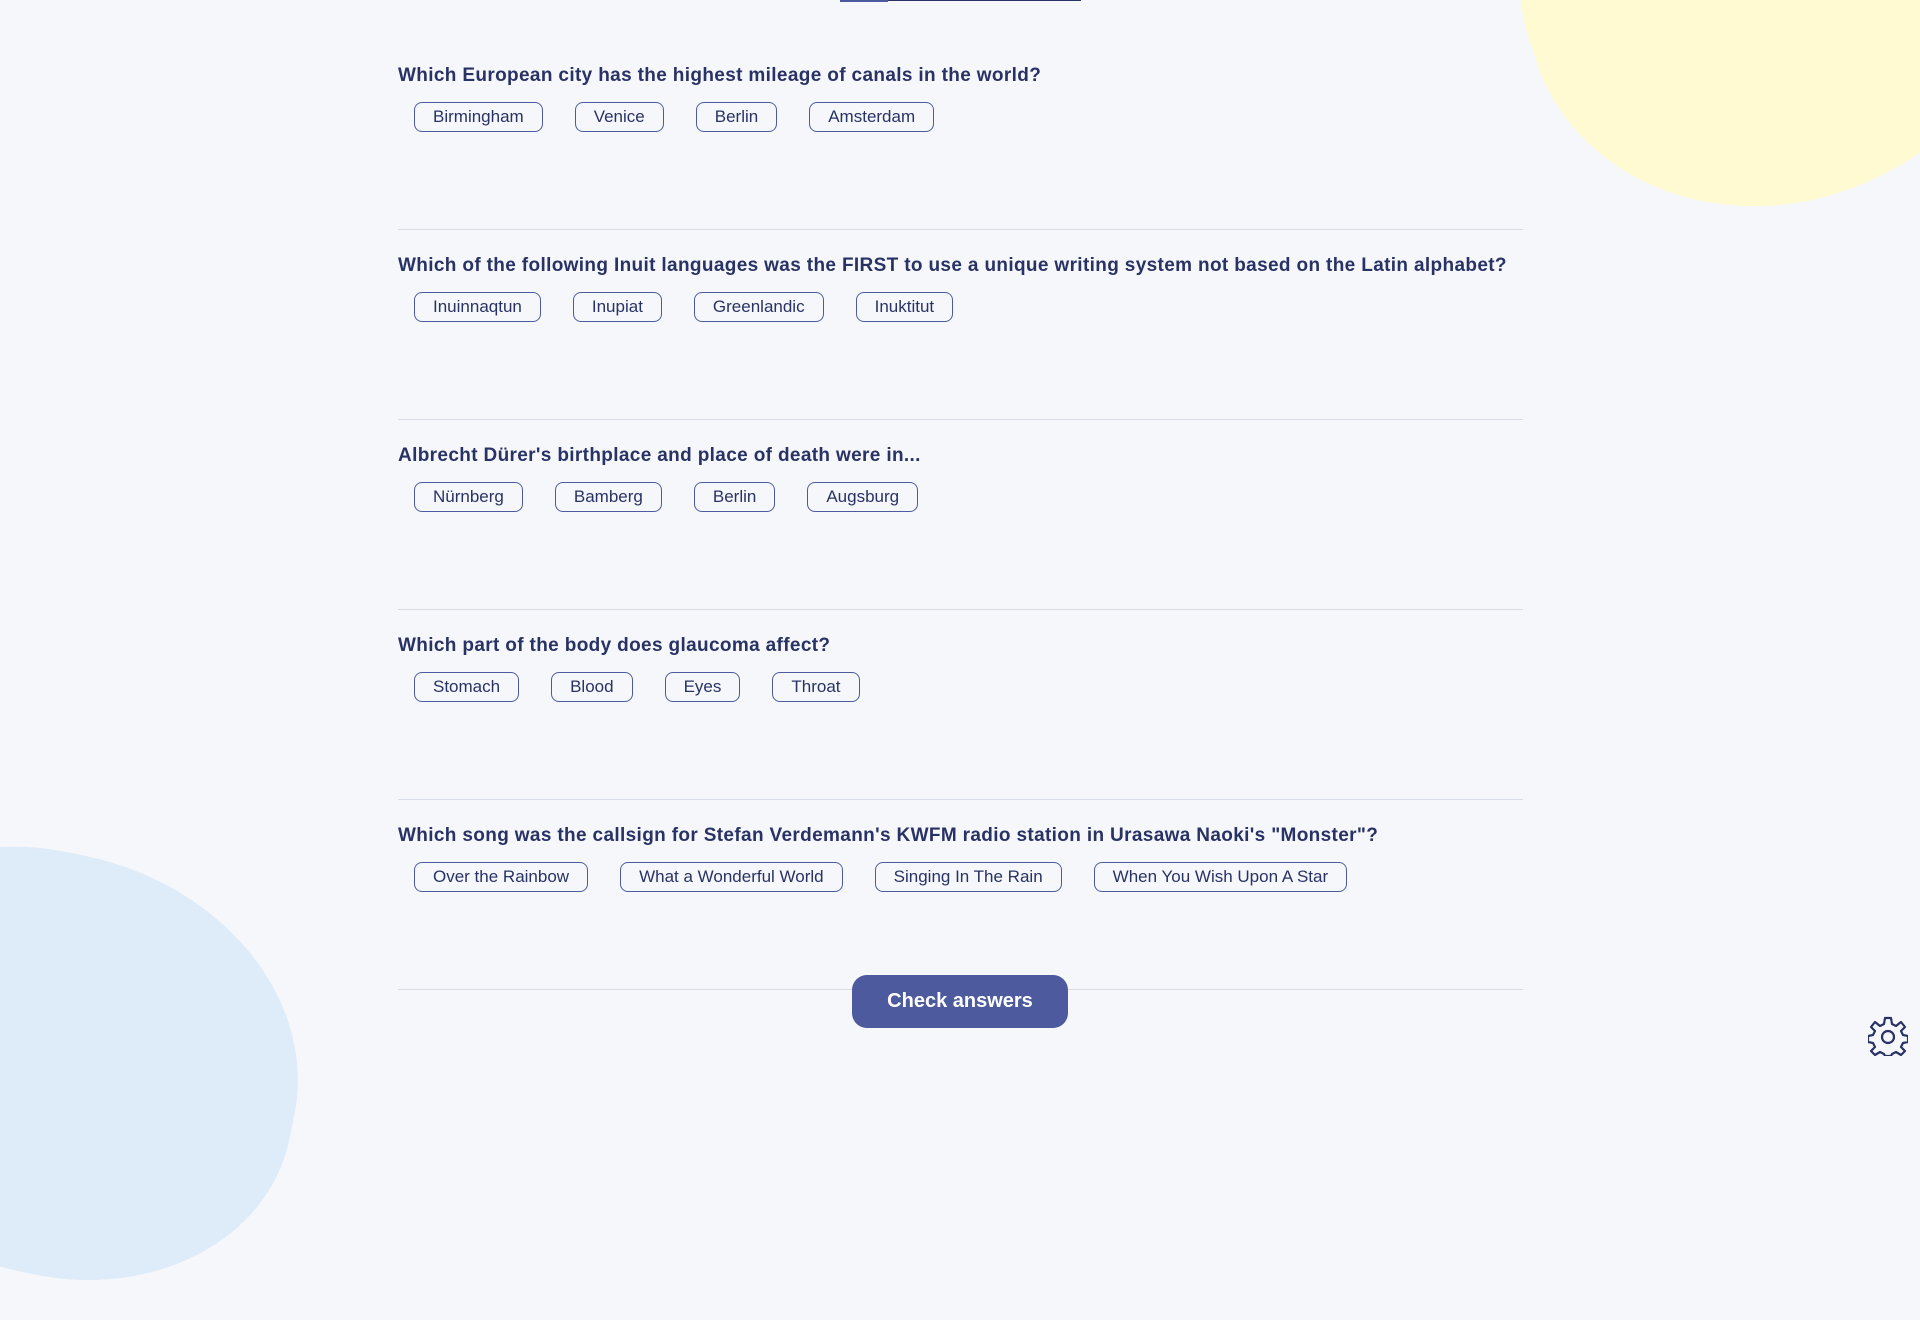 Image resolution: width=1920 pixels, height=1320 pixels. What do you see at coordinates (731, 877) in the screenshot?
I see `answer-option-what-a-wonderful-world: What a Wonderful World` at bounding box center [731, 877].